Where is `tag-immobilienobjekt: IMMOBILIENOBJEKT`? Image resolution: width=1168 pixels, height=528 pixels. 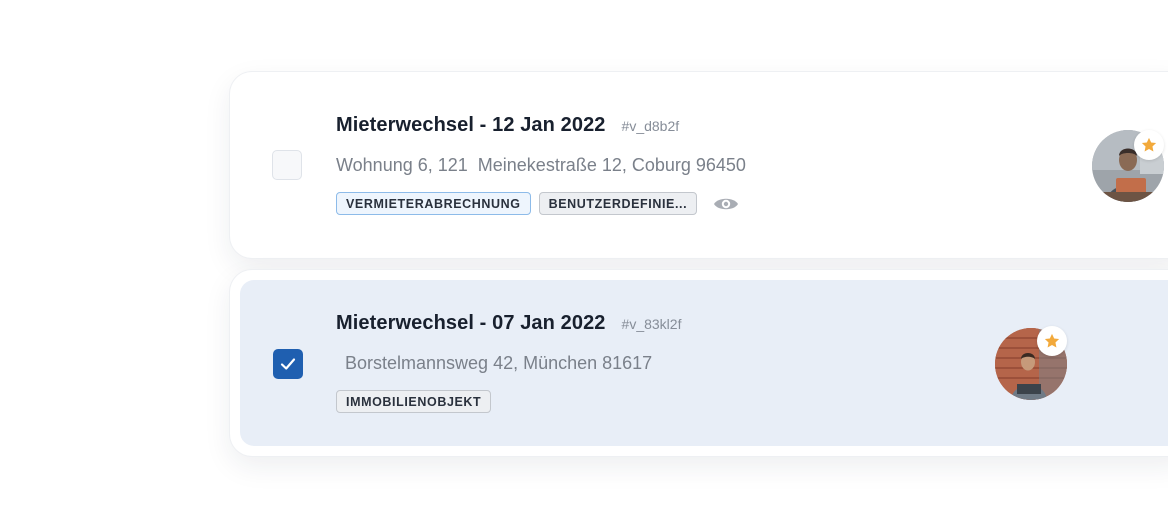 tag-immobilienobjekt: IMMOBILIENOBJEKT is located at coordinates (414, 401).